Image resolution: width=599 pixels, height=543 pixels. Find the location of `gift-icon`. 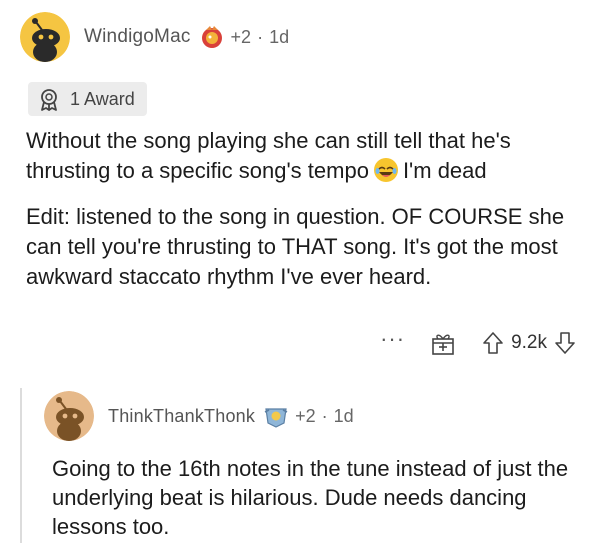

gift-icon is located at coordinates (443, 343).